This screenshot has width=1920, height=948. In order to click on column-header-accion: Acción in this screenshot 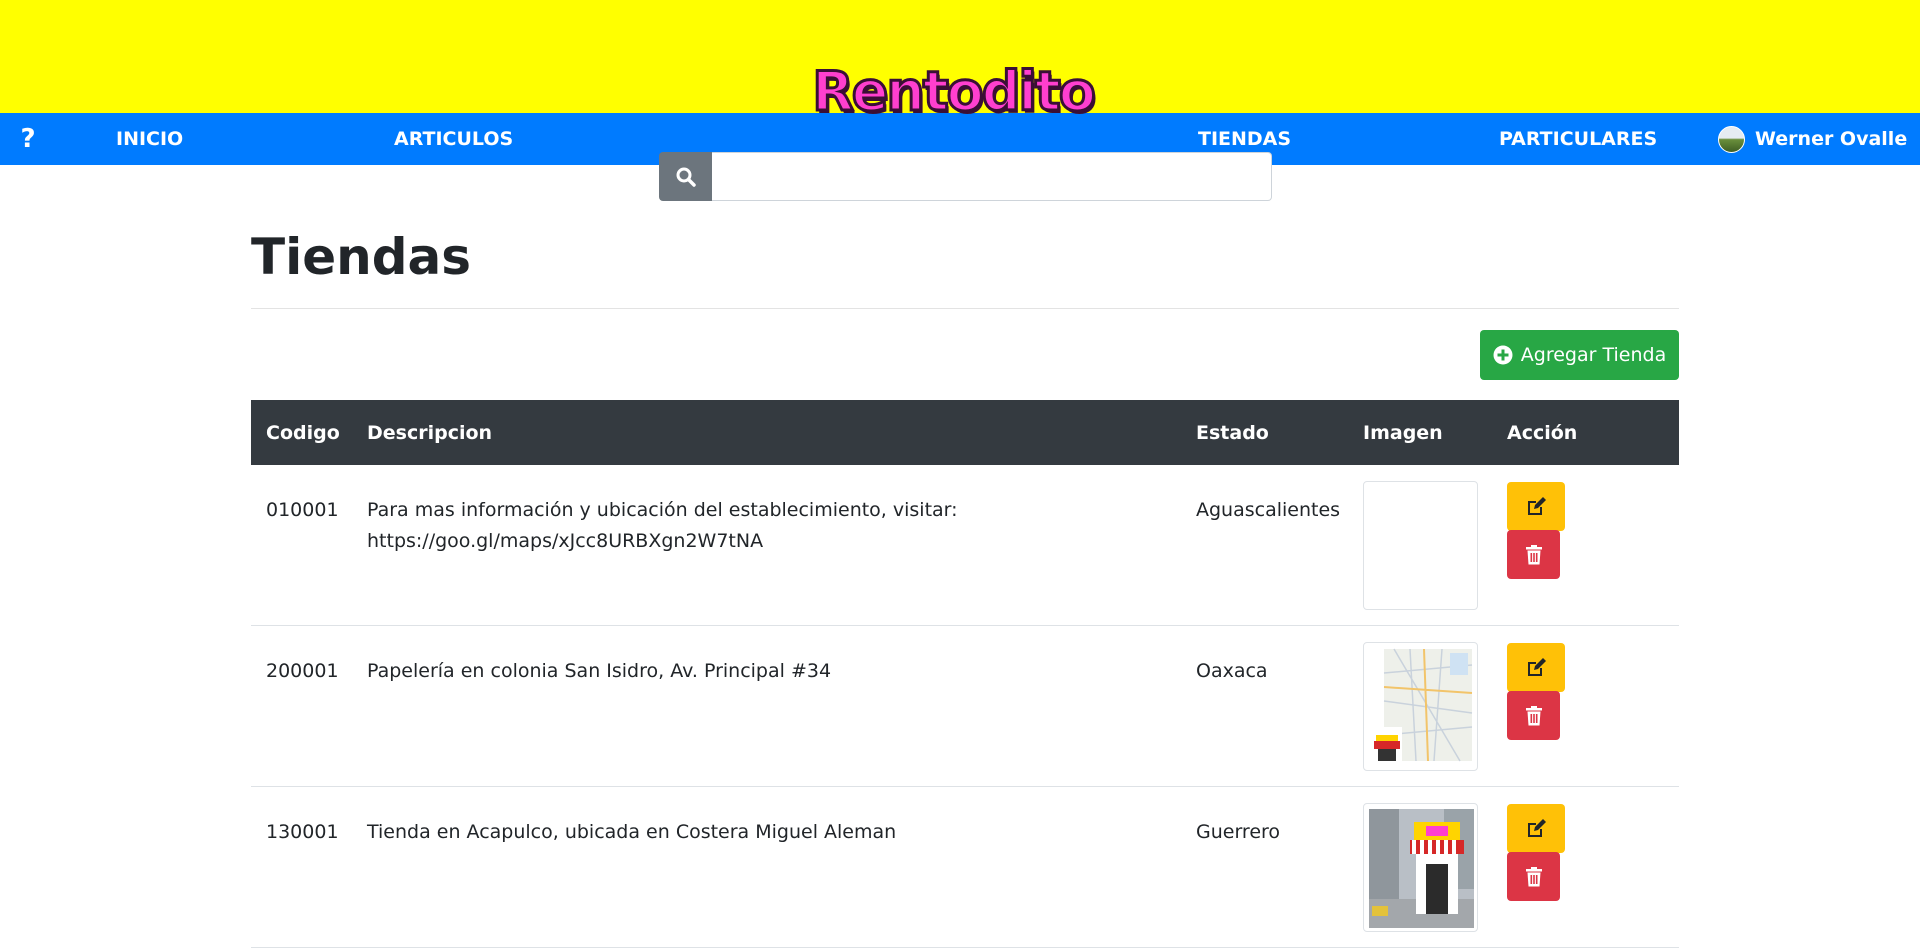, I will do `click(1542, 432)`.